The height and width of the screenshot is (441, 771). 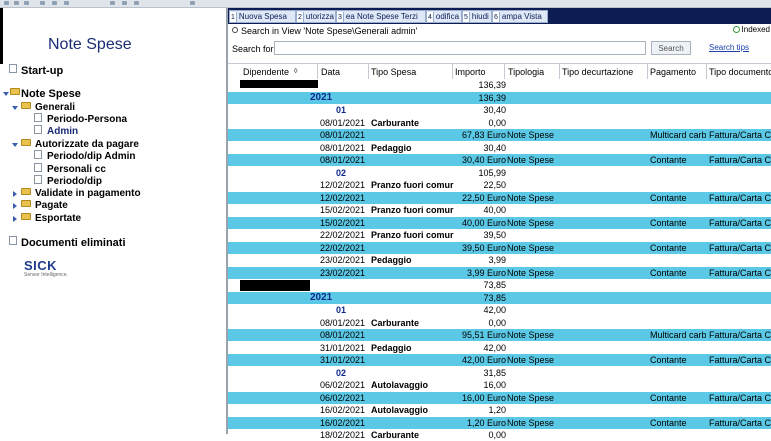 I want to click on search-tips-link: Search tips, so click(x=729, y=47).